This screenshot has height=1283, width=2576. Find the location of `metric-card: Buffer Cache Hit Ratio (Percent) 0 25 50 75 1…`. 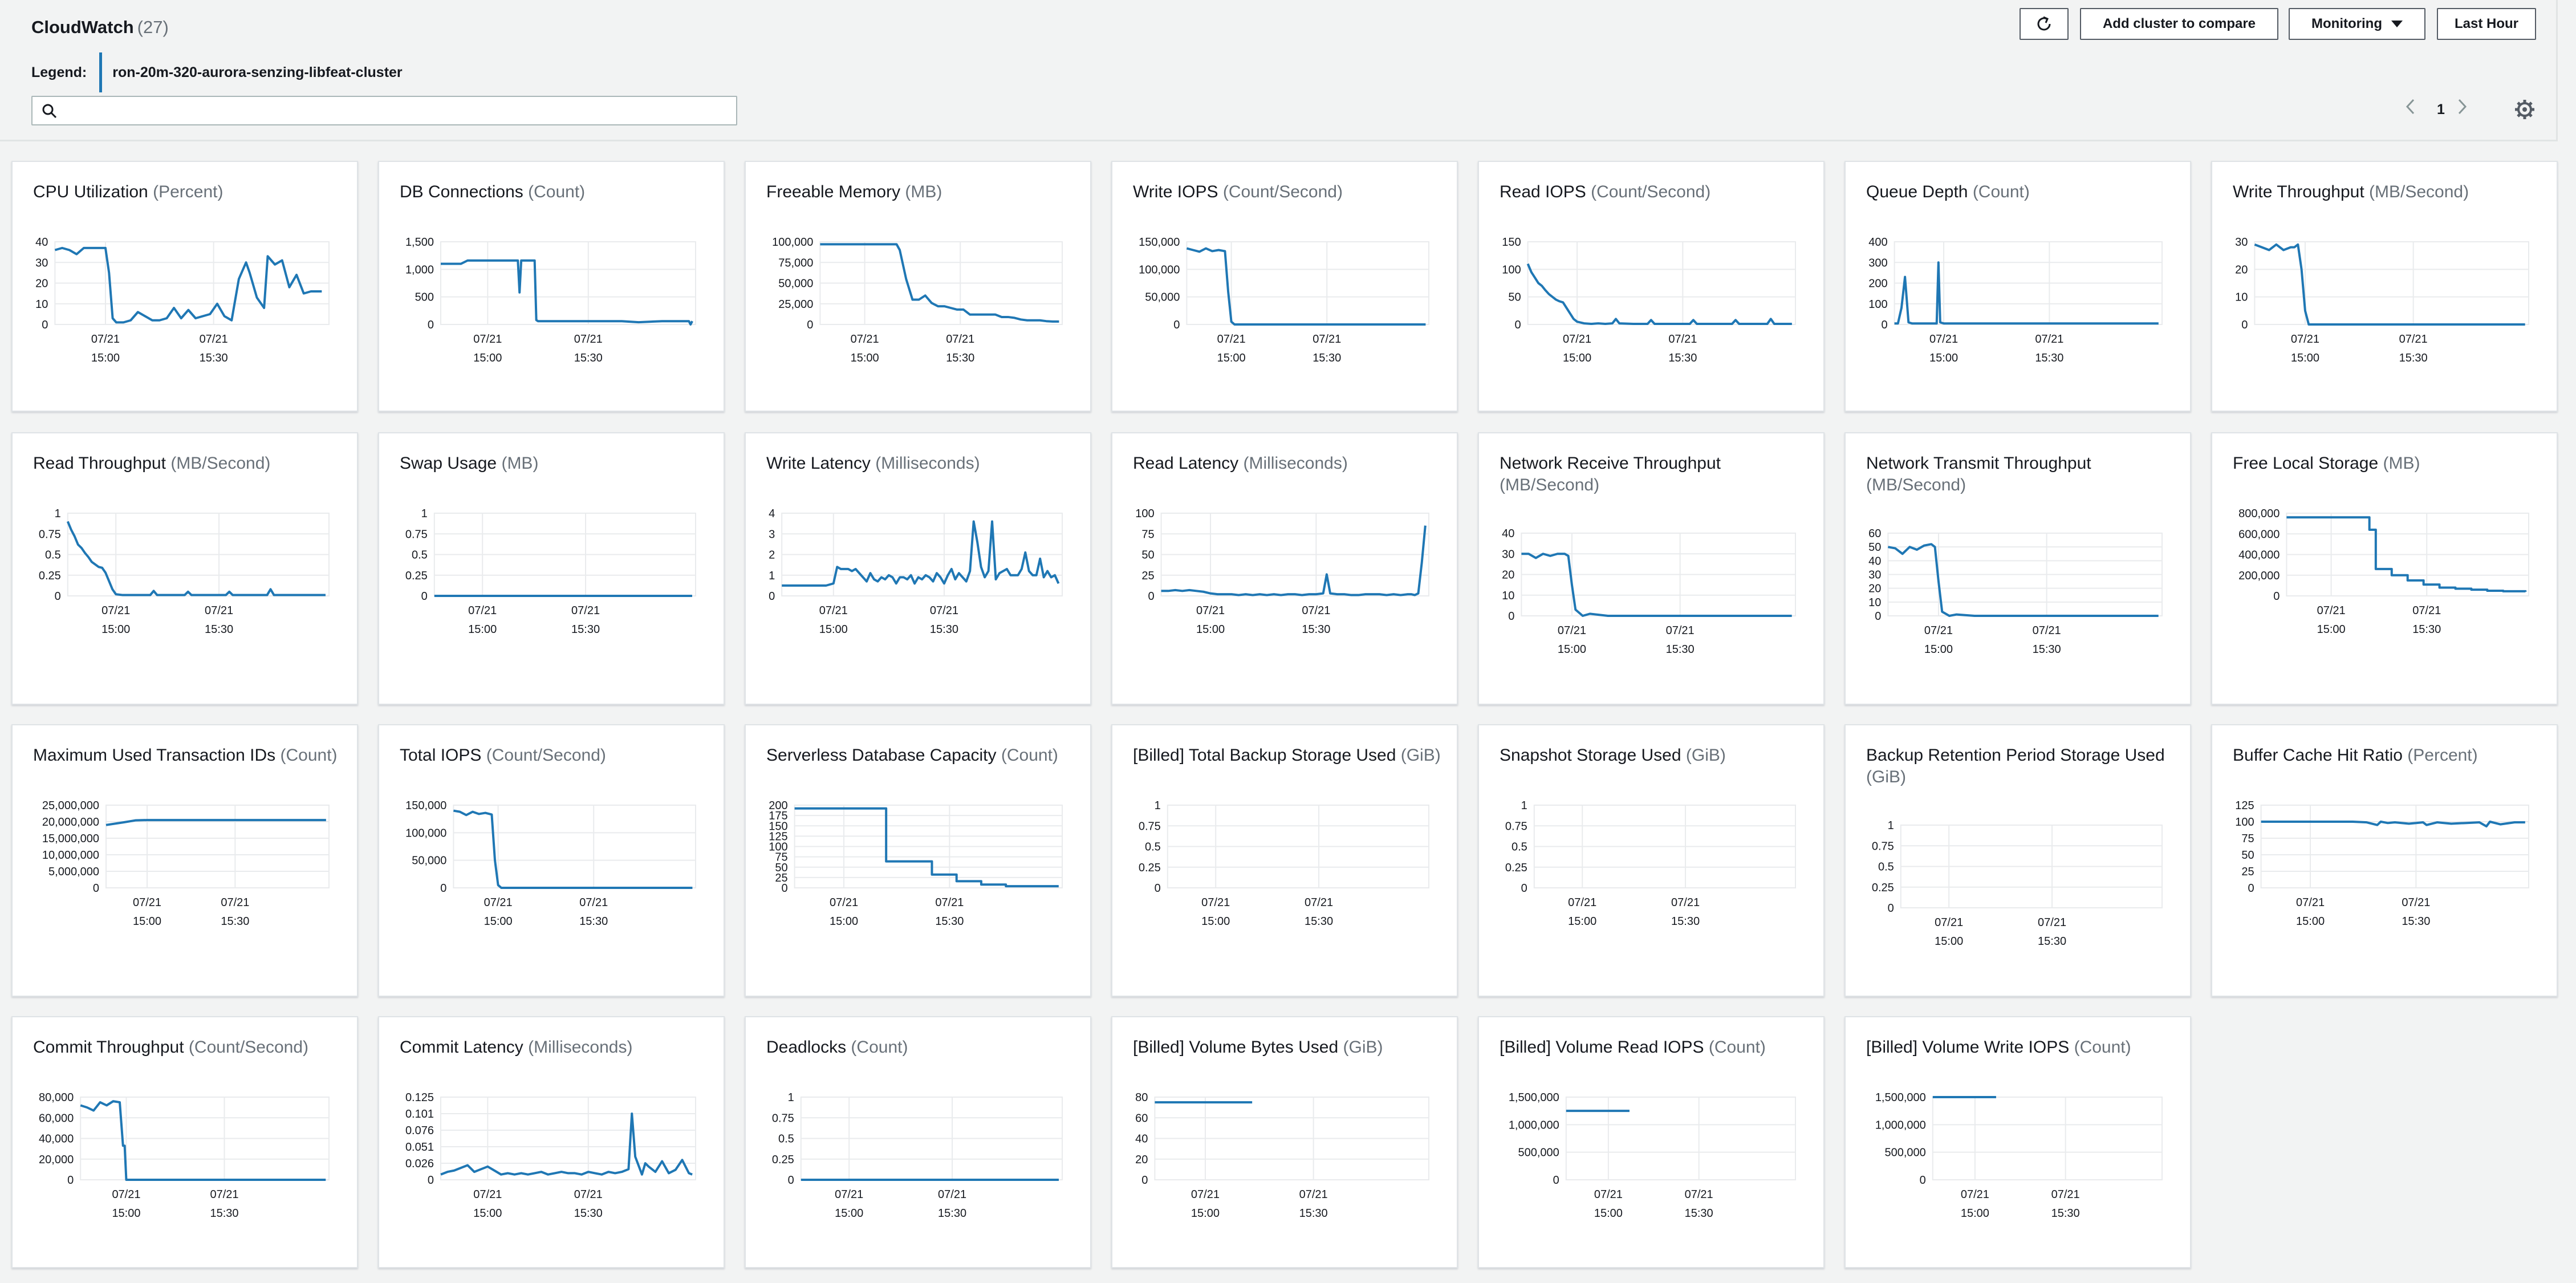

metric-card: Buffer Cache Hit Ratio (Percent) 0 25 50 75 1… is located at coordinates (2384, 860).